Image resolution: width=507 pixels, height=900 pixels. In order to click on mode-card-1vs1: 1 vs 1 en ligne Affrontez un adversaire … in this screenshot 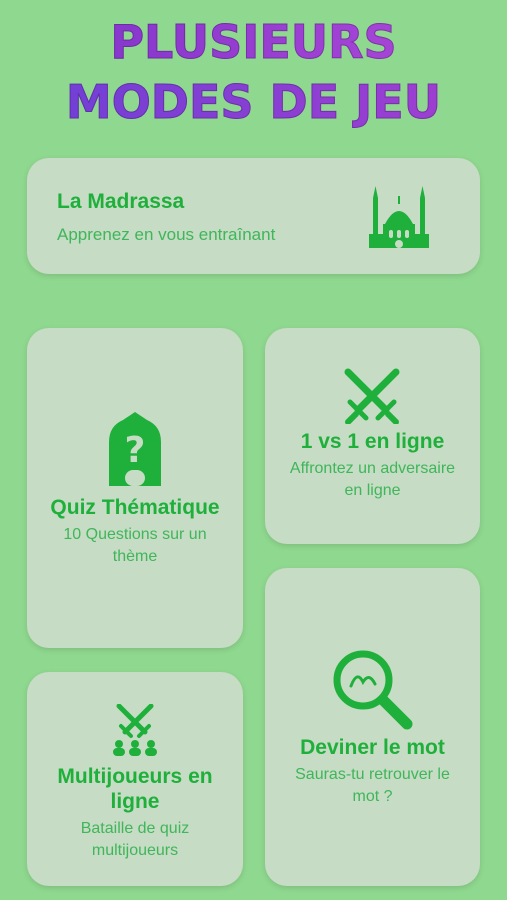, I will do `click(372, 436)`.